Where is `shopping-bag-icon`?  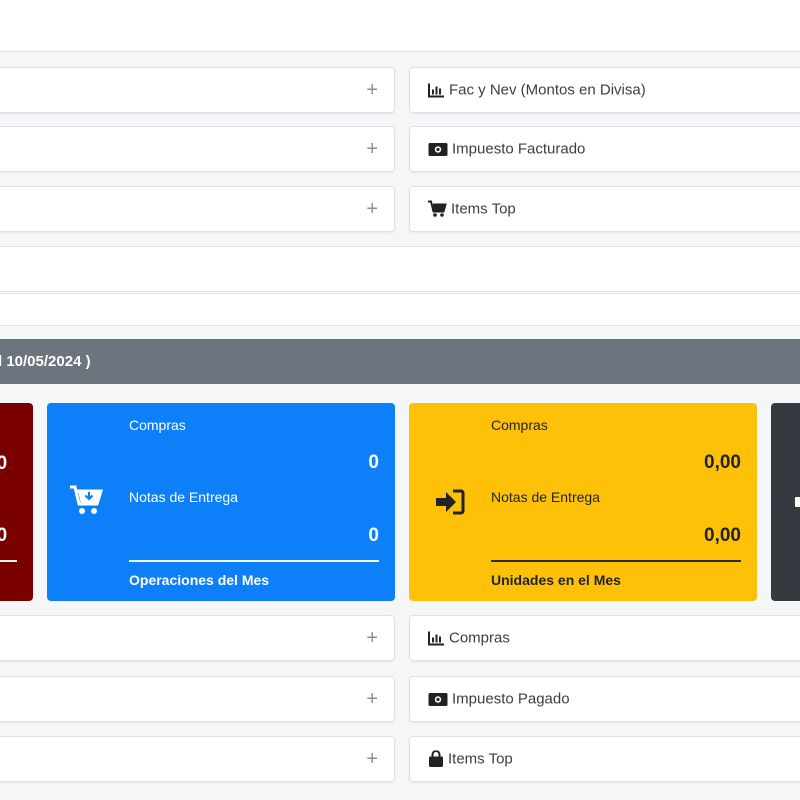
shopping-bag-icon is located at coordinates (436, 758).